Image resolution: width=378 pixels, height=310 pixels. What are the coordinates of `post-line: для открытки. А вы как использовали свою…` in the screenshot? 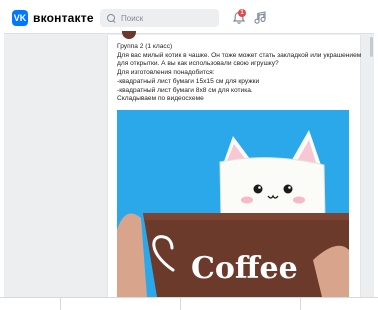 It's located at (198, 64).